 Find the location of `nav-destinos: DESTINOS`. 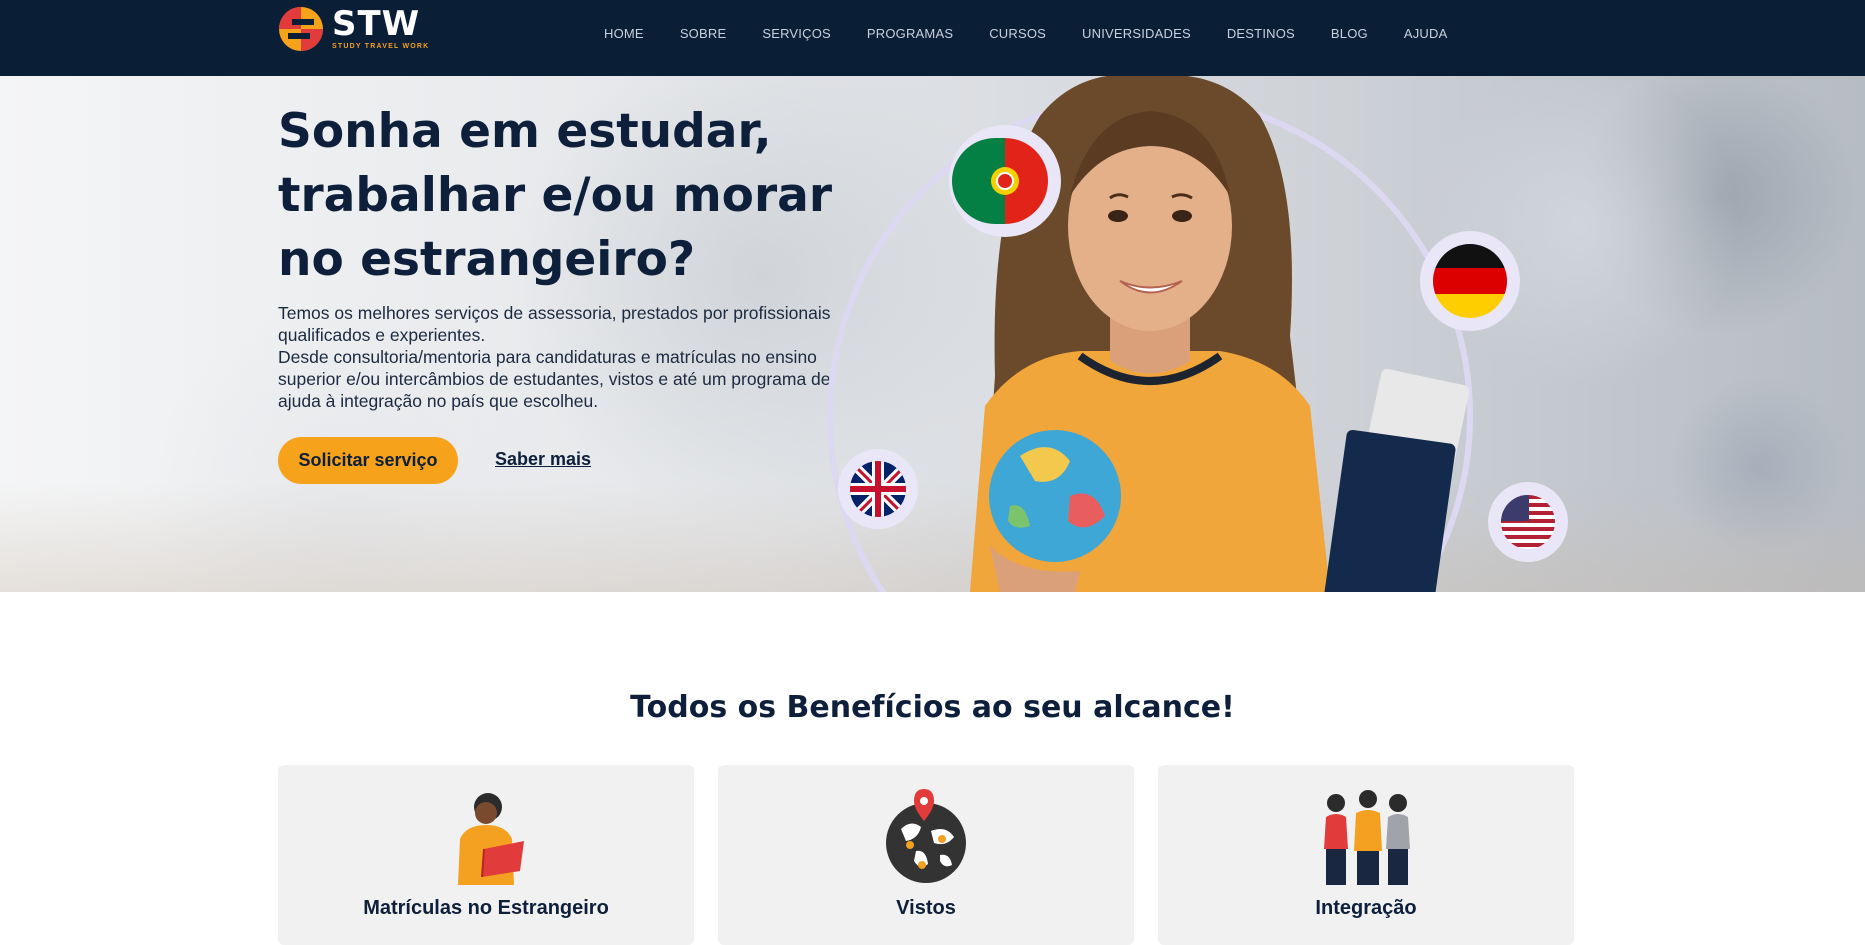

nav-destinos: DESTINOS is located at coordinates (1261, 33).